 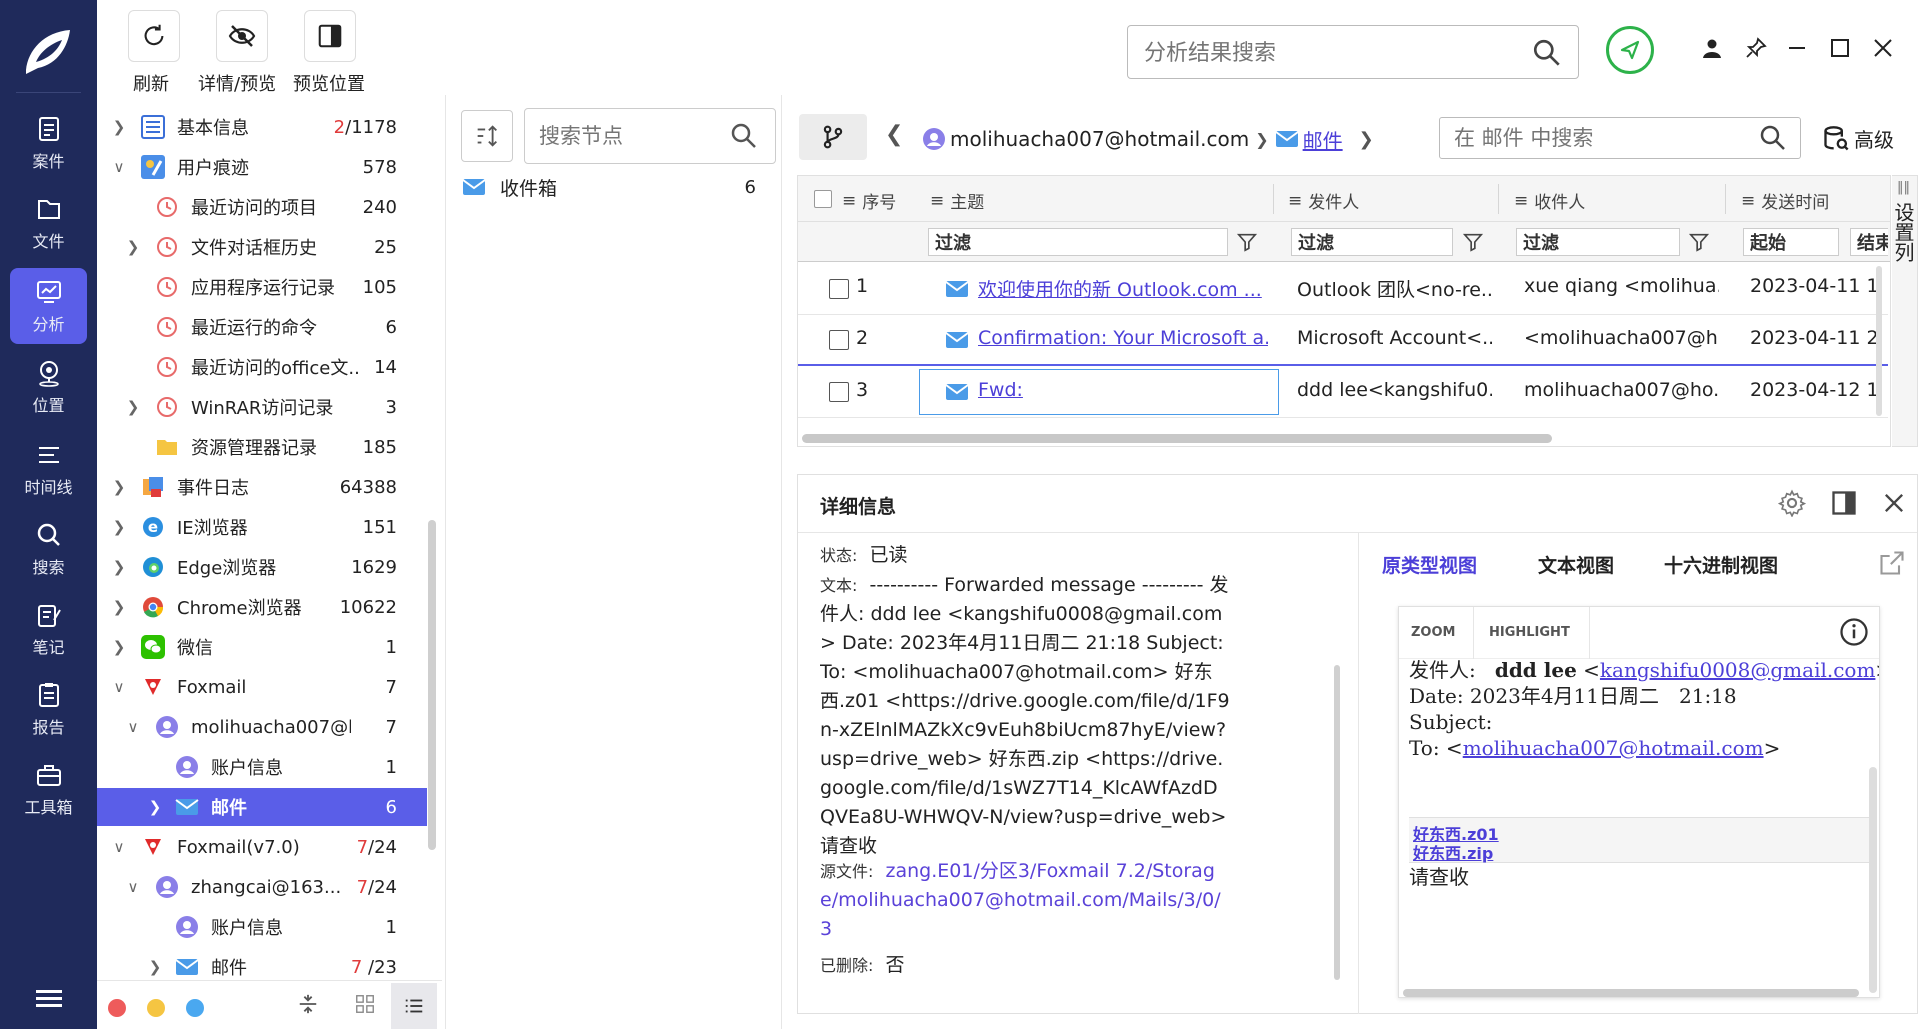 What do you see at coordinates (1529, 632) in the screenshot?
I see `highlight-button: HIGHLIGHT` at bounding box center [1529, 632].